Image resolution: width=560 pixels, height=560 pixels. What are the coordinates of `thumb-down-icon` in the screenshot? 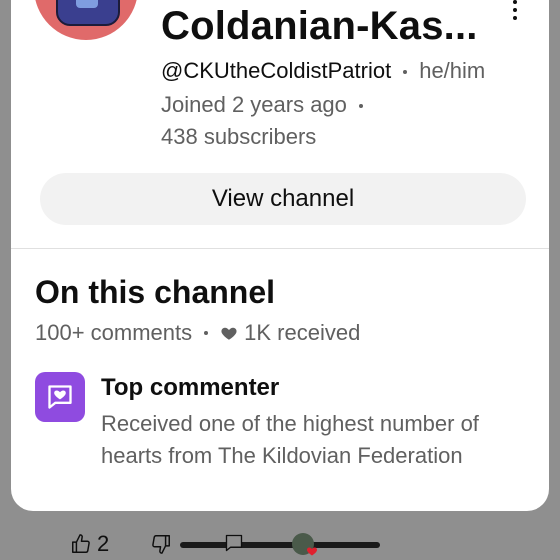 It's located at (161, 544).